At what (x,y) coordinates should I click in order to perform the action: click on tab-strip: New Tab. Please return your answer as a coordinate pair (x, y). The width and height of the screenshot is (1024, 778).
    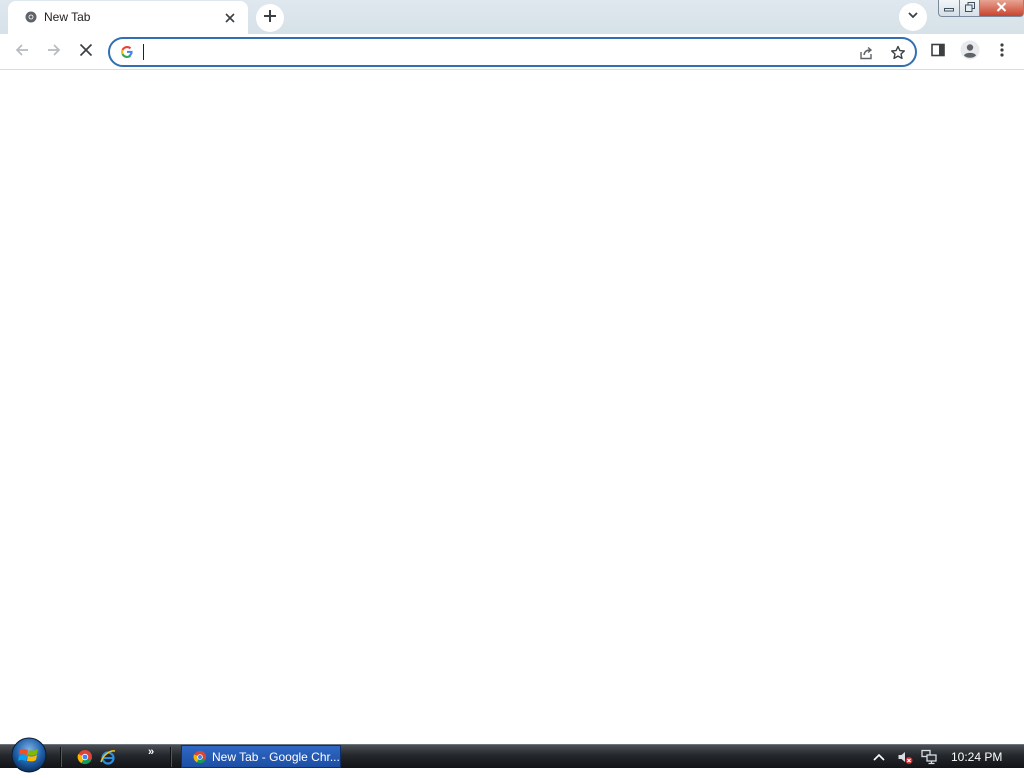
    Looking at the image, I should click on (512, 17).